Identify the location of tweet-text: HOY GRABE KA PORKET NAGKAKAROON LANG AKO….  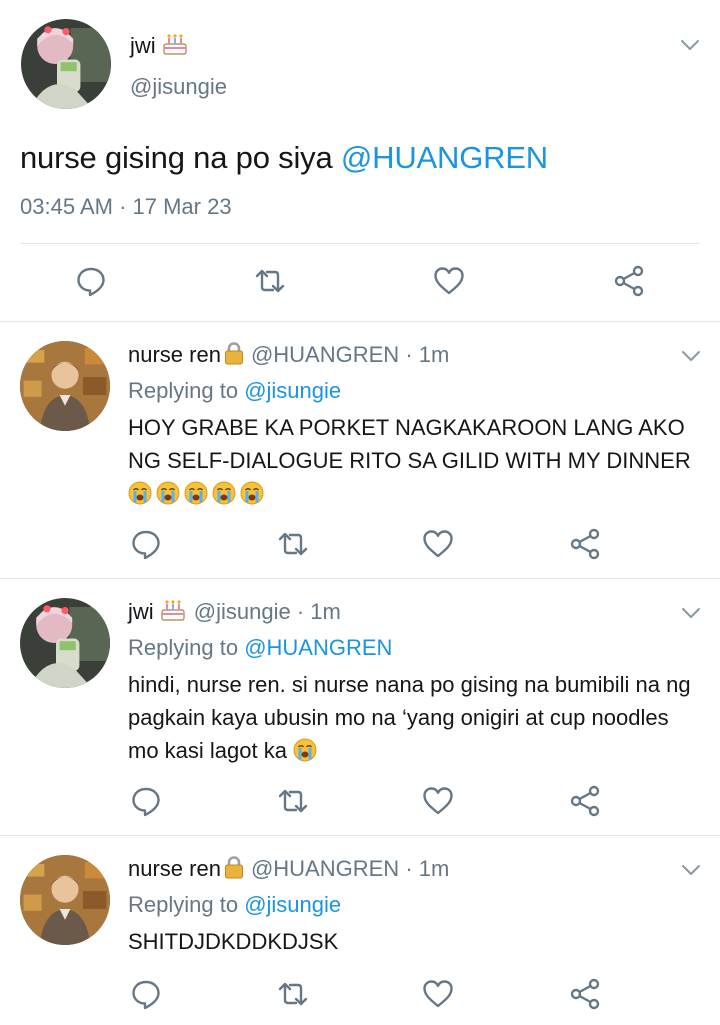
(413, 460).